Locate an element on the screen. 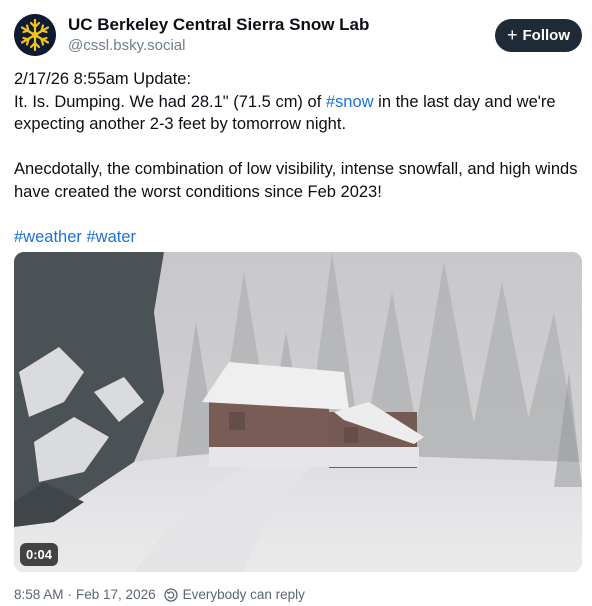 This screenshot has width=592, height=606. plus-icon: + is located at coordinates (512, 35).